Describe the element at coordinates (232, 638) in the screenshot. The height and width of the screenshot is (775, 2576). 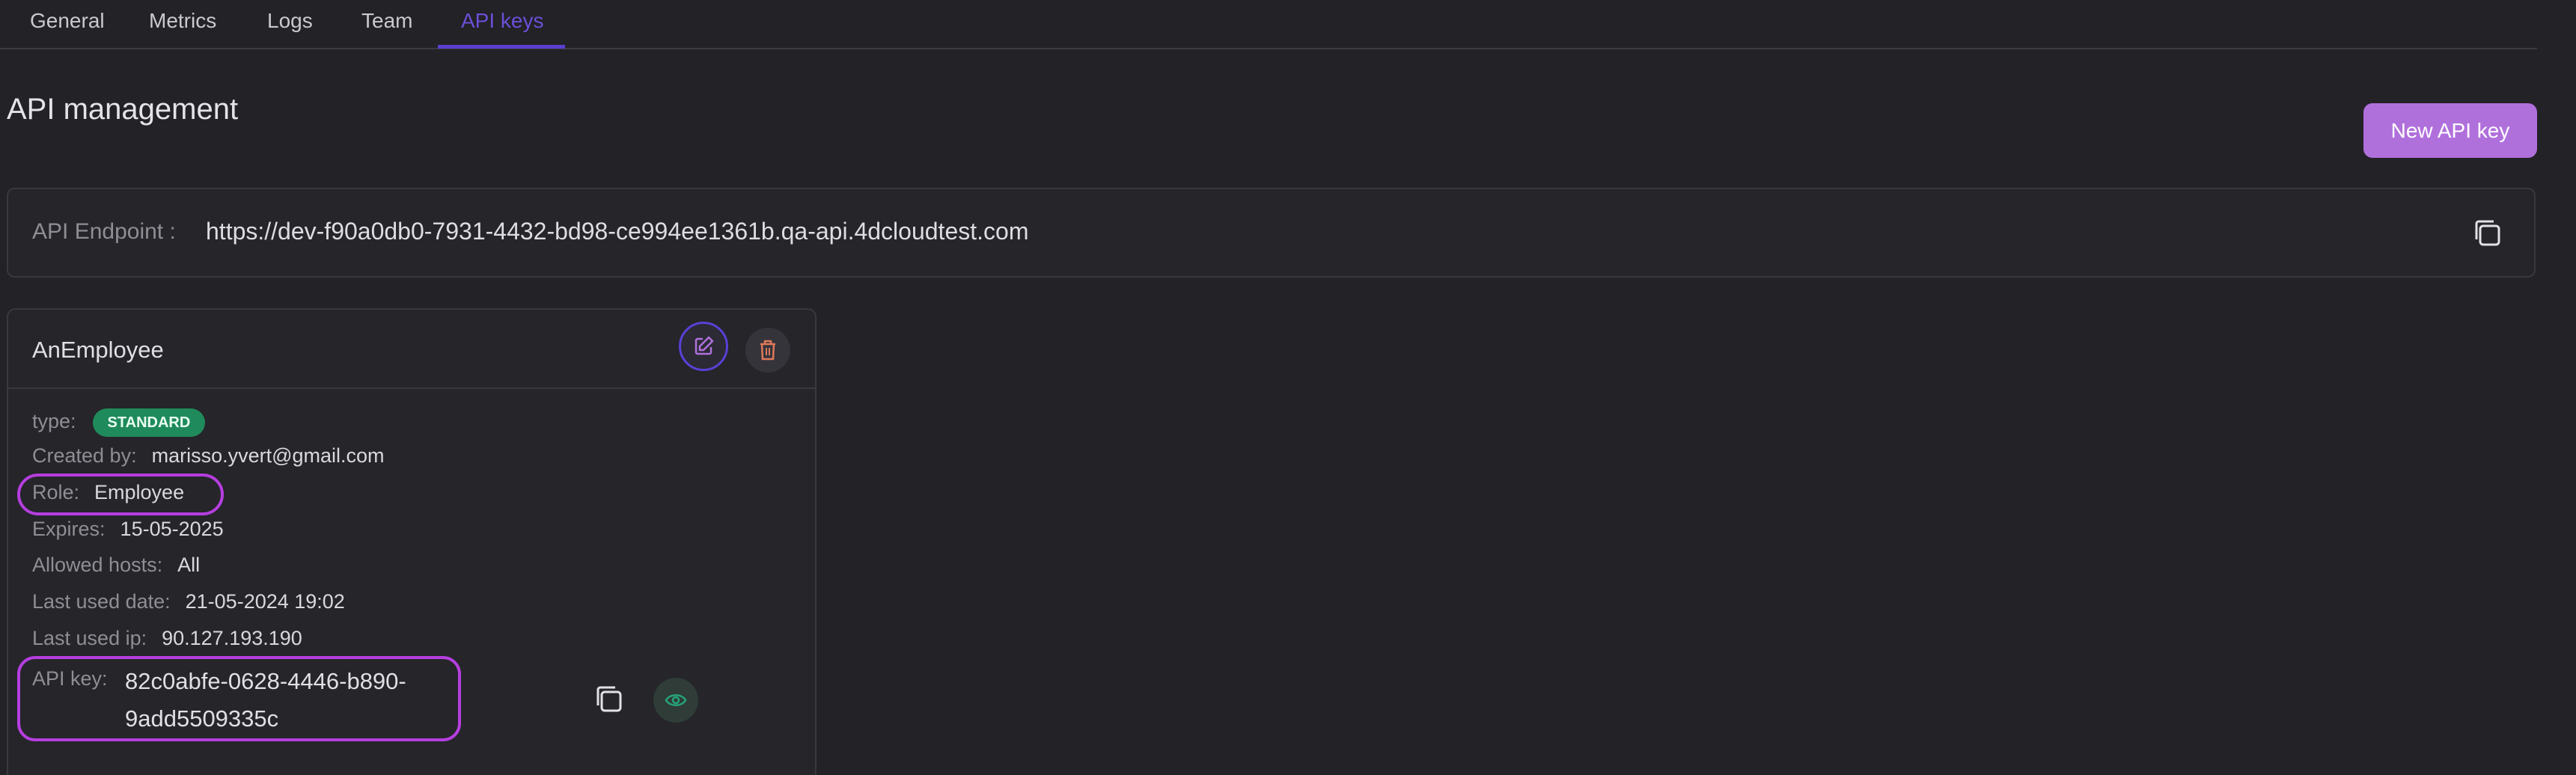
I see `last-used-ip-value: 90.127.193.190` at that location.